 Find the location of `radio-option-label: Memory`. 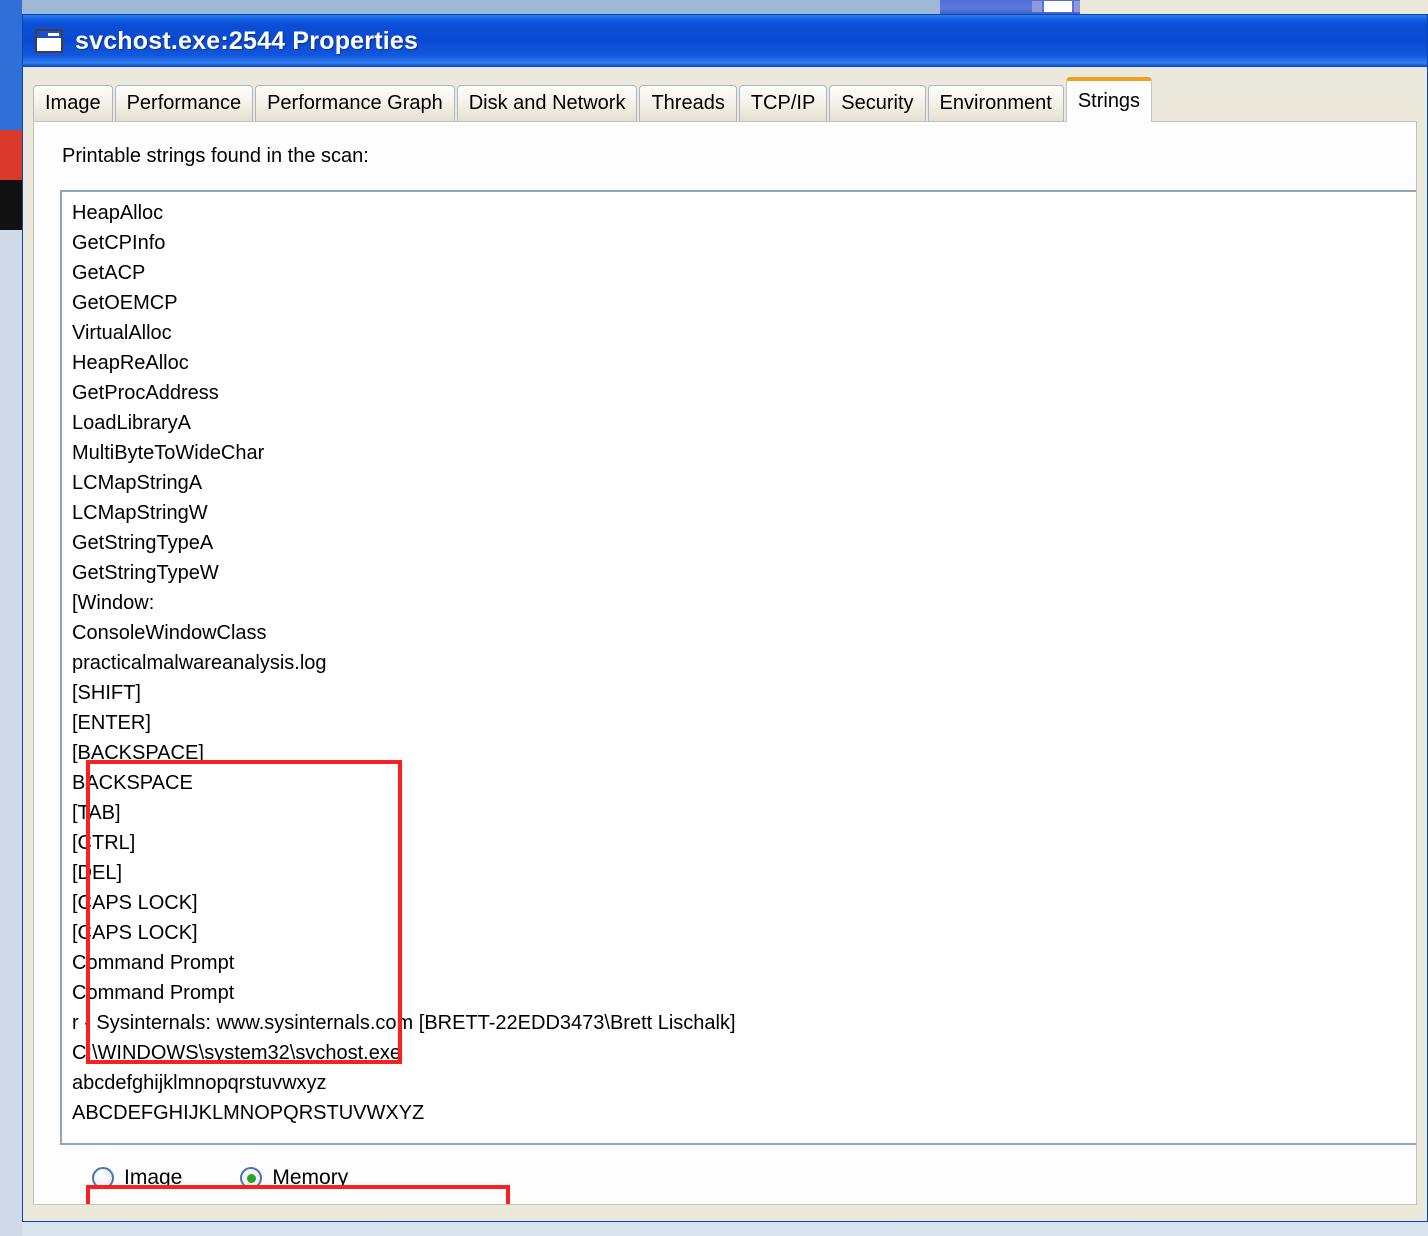

radio-option-label: Memory is located at coordinates (310, 1177).